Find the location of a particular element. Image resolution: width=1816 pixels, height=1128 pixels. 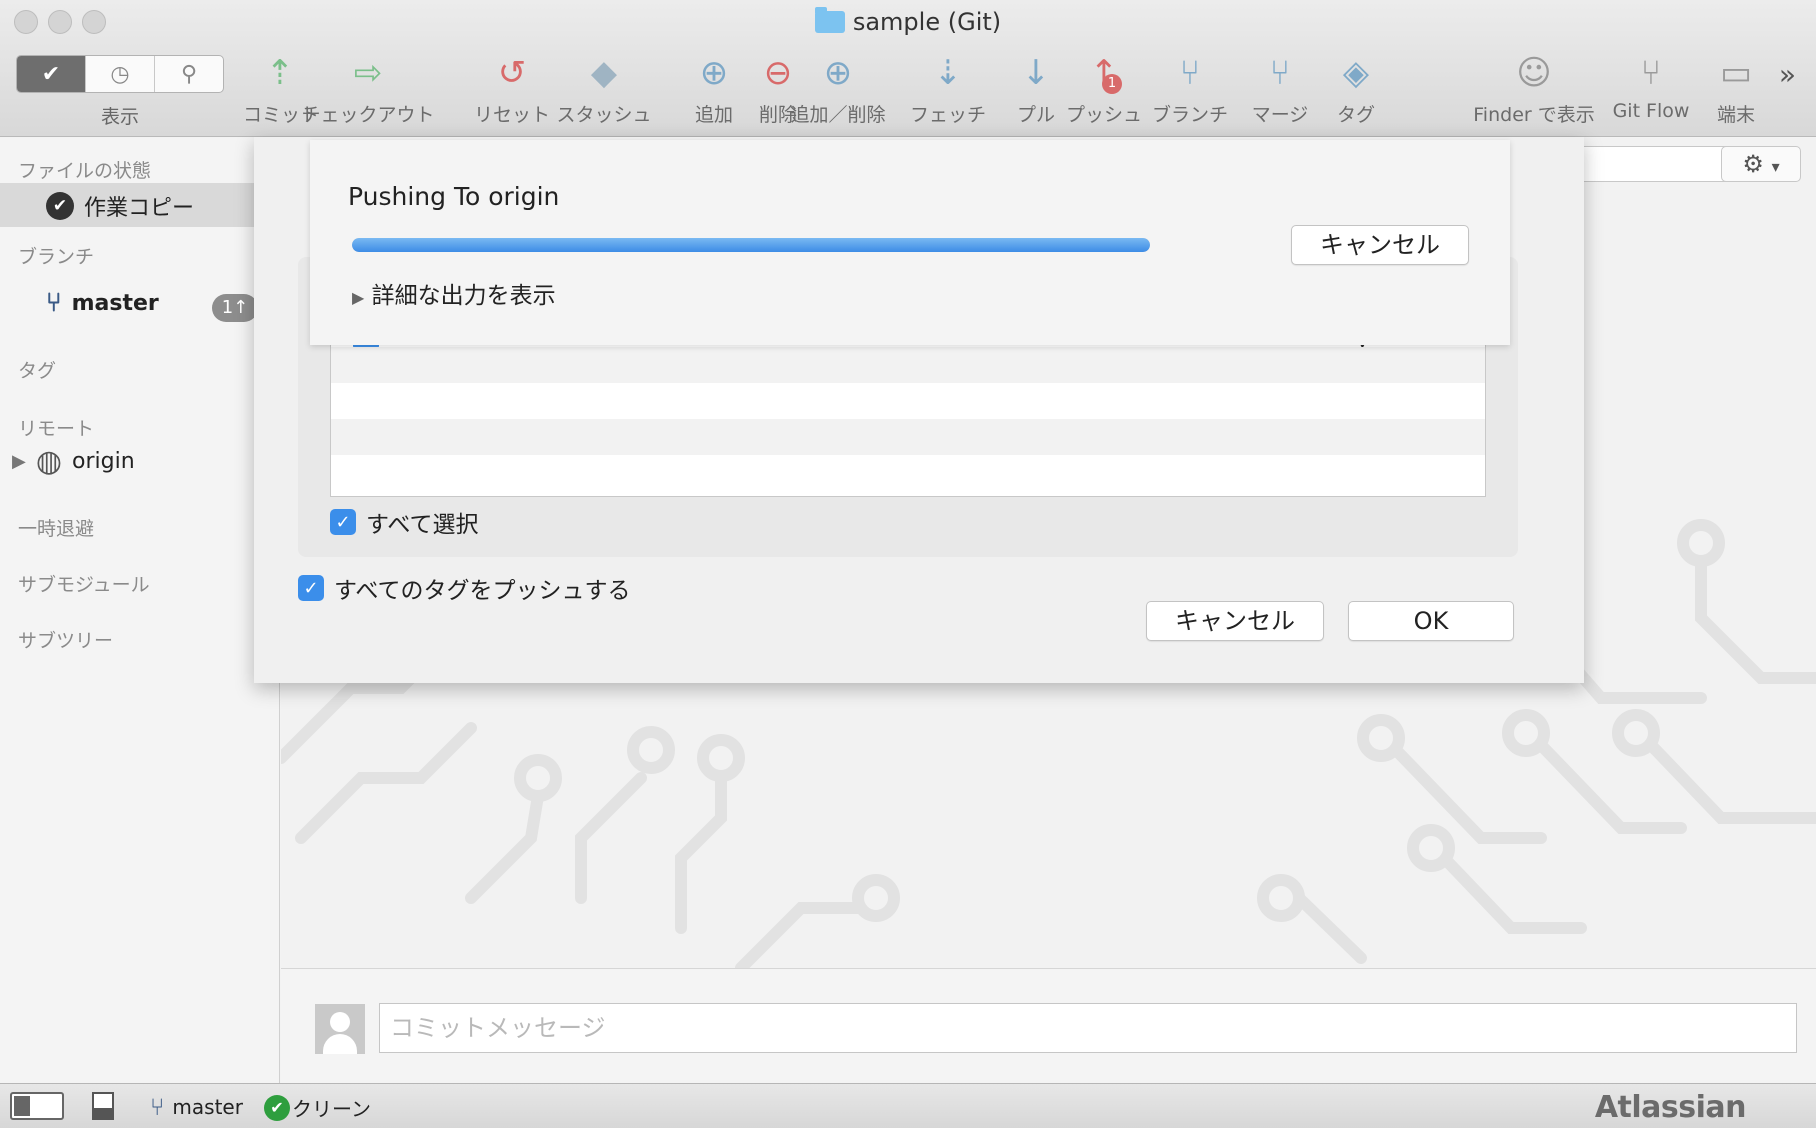

toolbar-merge-button: ⑂ マージ is located at coordinates (1280, 88).